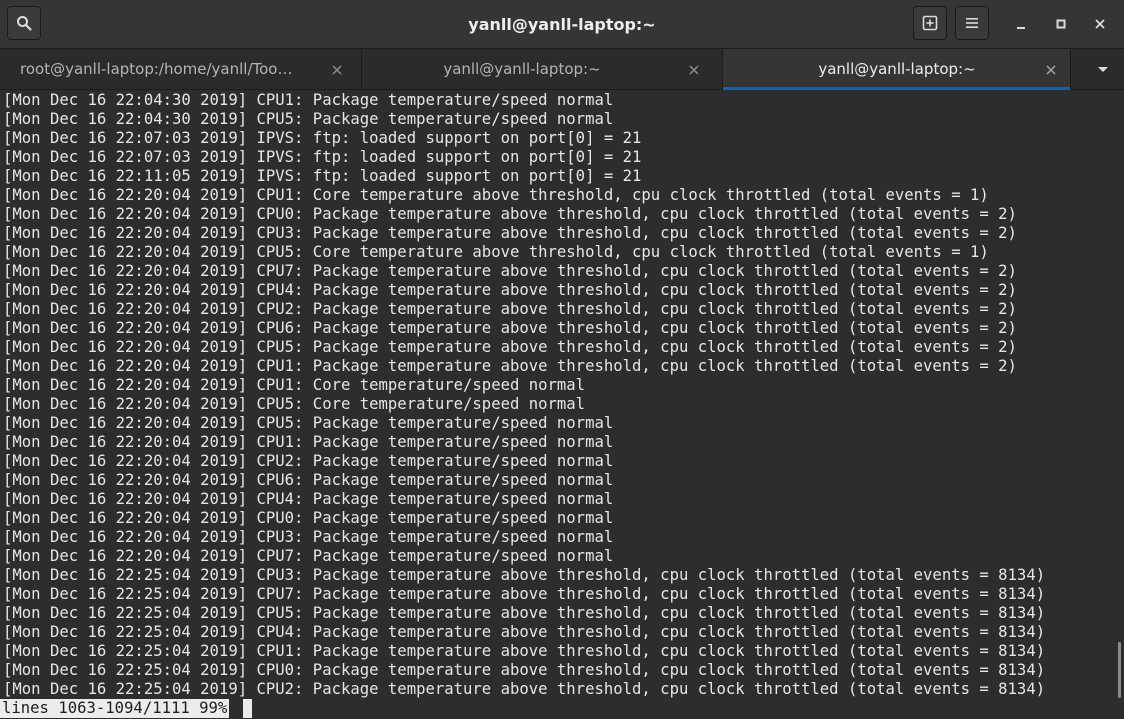 The width and height of the screenshot is (1124, 719). I want to click on tab-user-terminal-active: yanll@yanll-laptop:~, so click(897, 69).